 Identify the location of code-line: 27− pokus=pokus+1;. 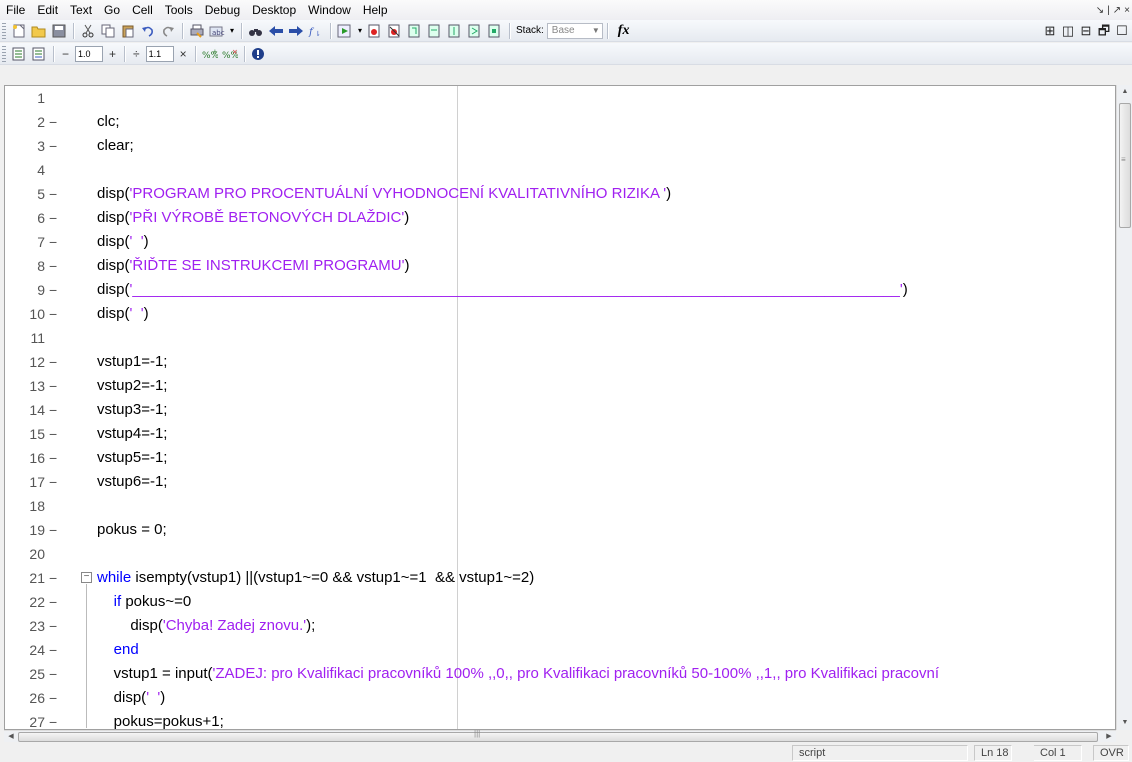
(560, 719).